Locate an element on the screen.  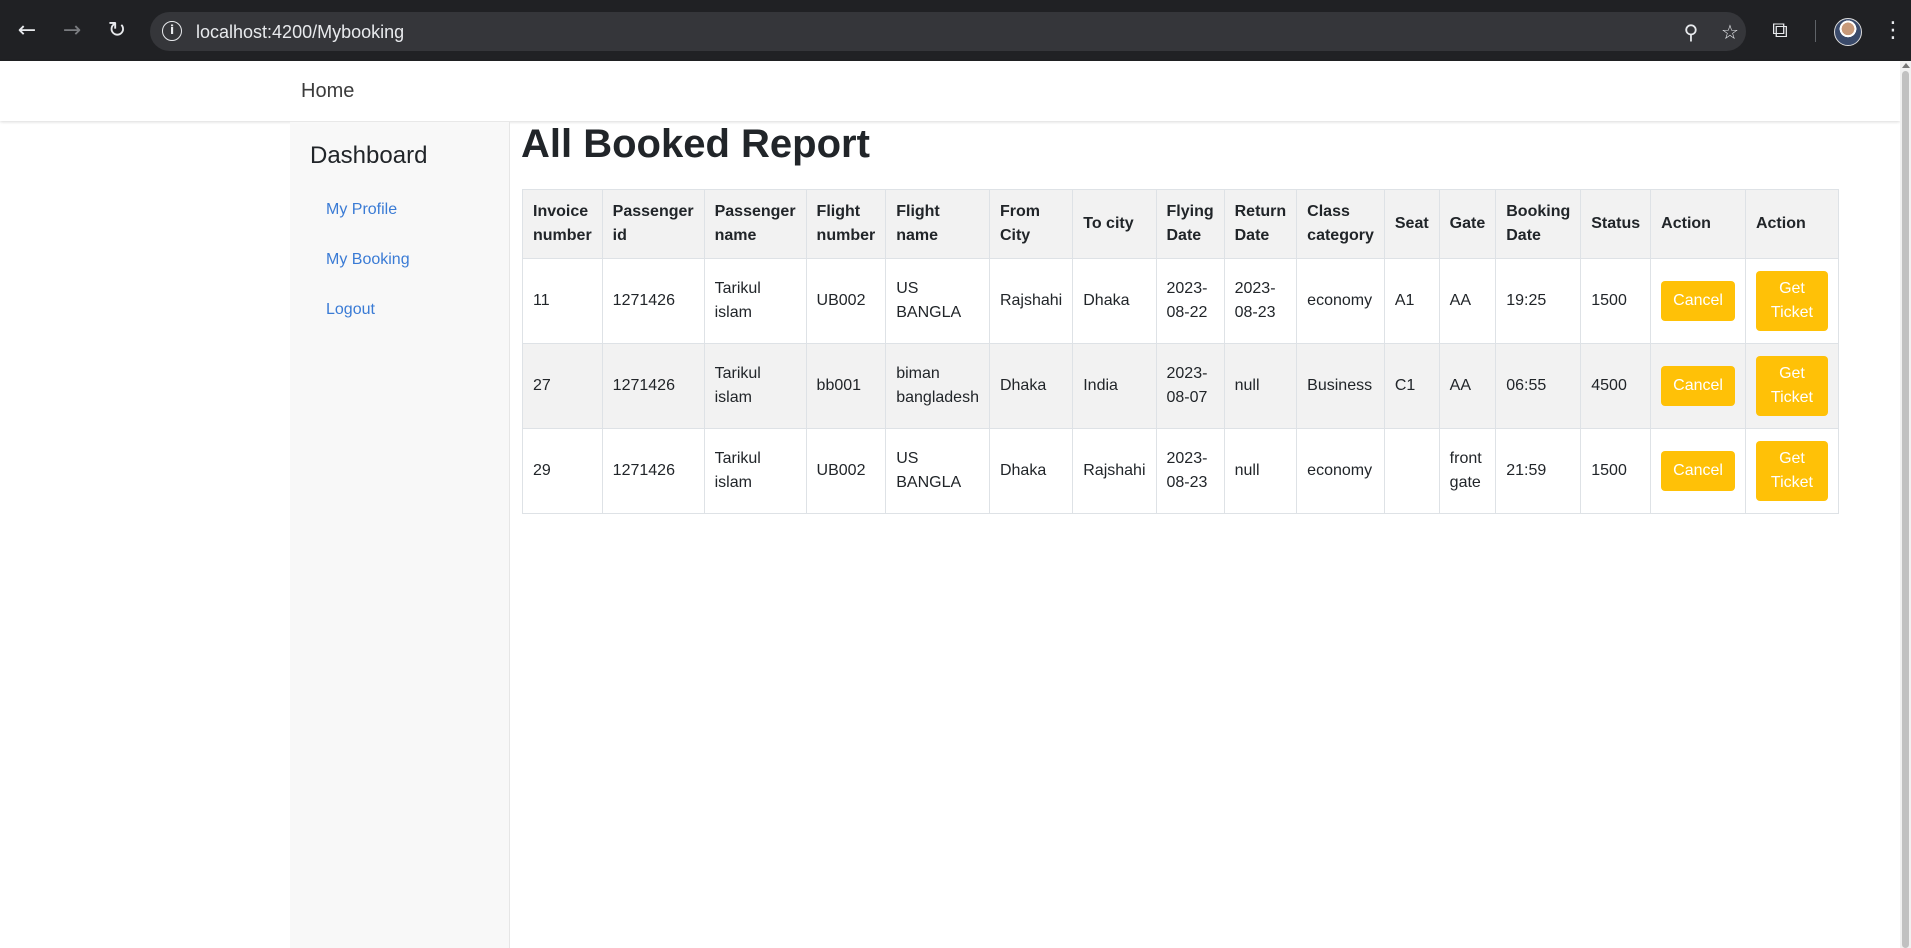
seat-cell is located at coordinates (1411, 471).